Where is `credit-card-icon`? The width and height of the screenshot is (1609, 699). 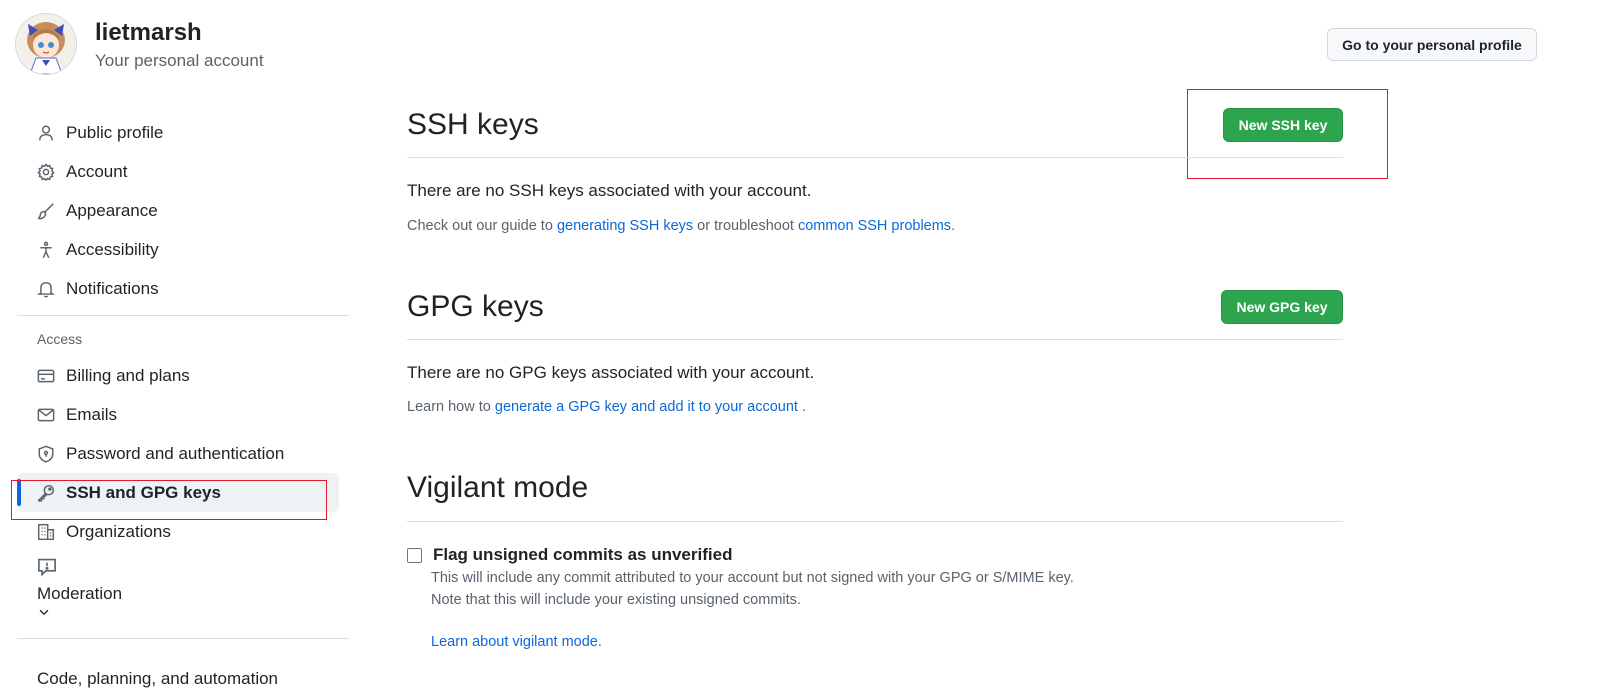
credit-card-icon is located at coordinates (46, 376).